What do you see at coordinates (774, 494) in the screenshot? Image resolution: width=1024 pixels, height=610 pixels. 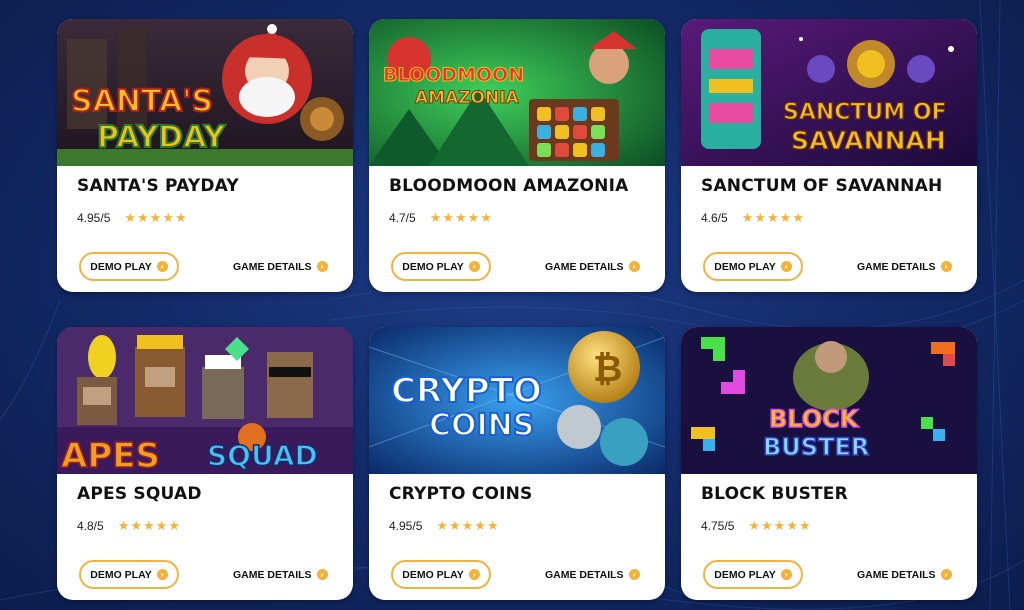 I see `game-title: BLOCK BUSTER` at bounding box center [774, 494].